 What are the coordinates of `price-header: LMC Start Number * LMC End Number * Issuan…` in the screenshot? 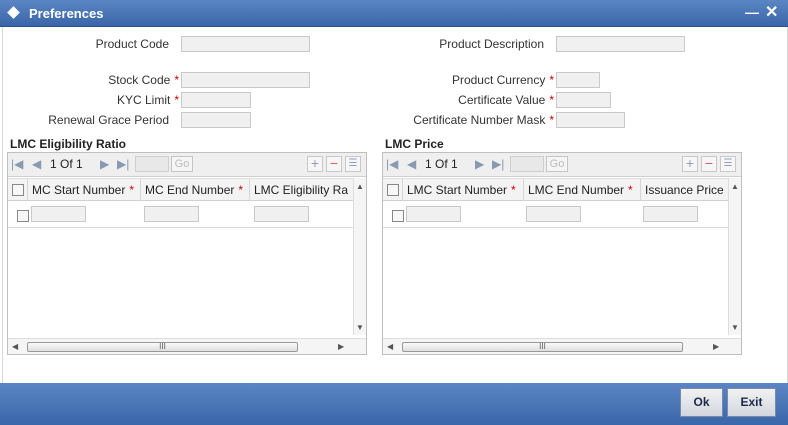 It's located at (555, 189).